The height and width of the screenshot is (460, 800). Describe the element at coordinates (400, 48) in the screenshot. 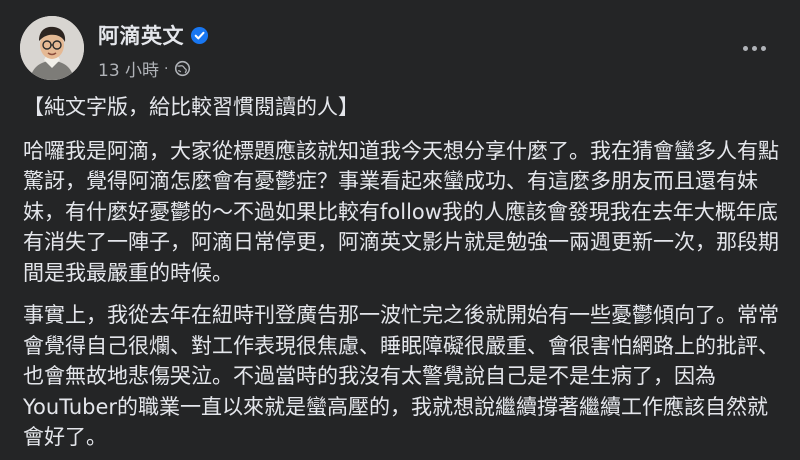

I see `post-header: 阿滴英文 13 小時 ·` at that location.